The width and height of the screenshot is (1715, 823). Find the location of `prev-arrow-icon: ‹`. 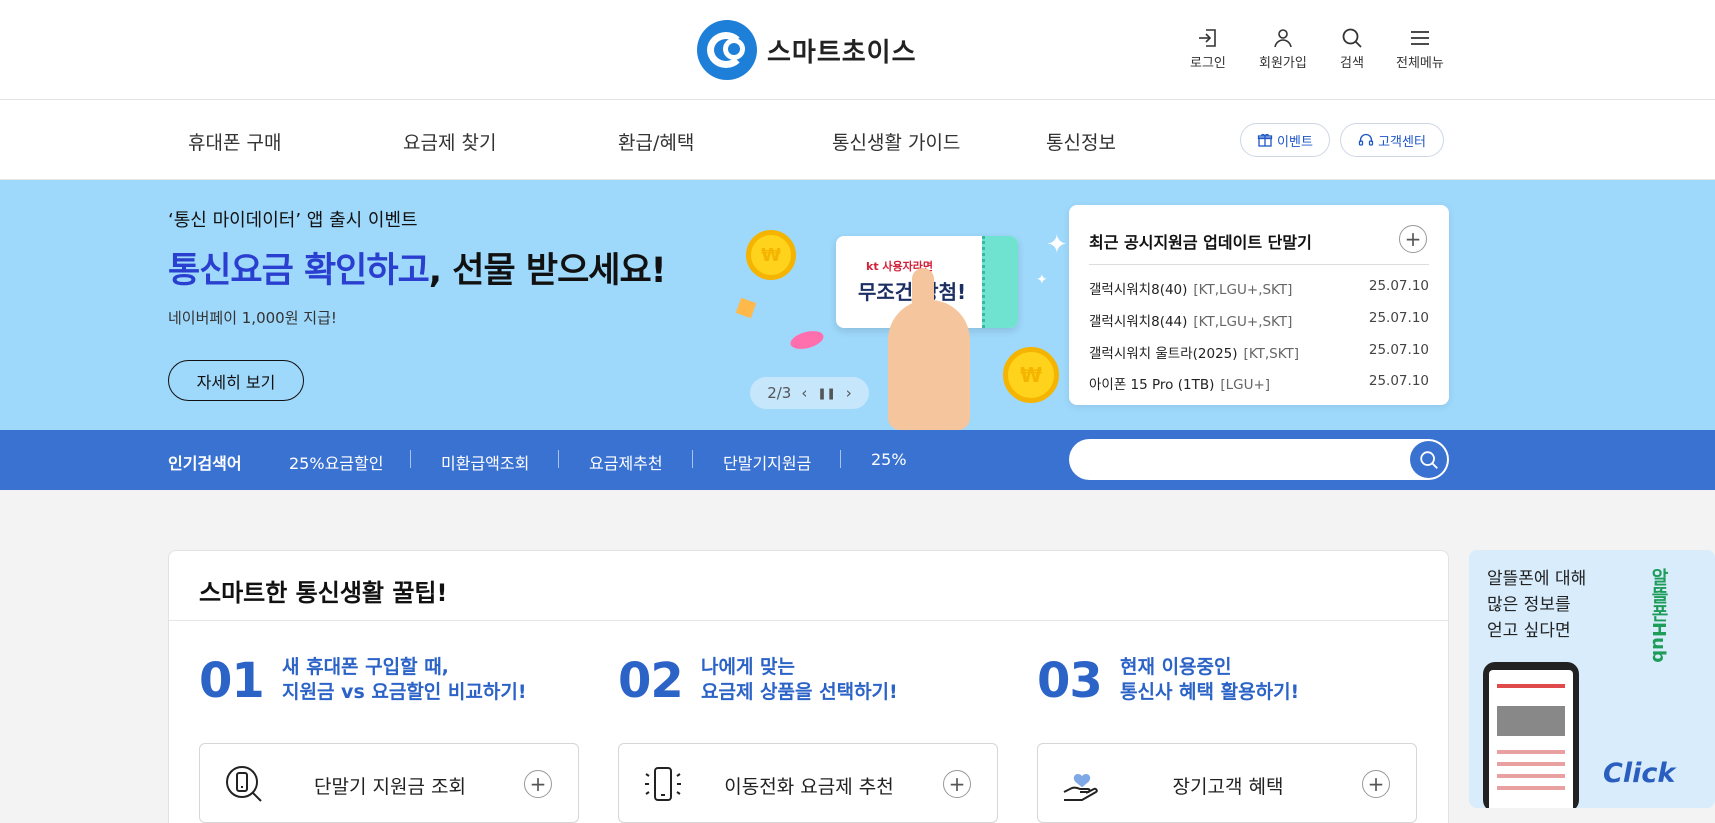

prev-arrow-icon: ‹ is located at coordinates (804, 393).